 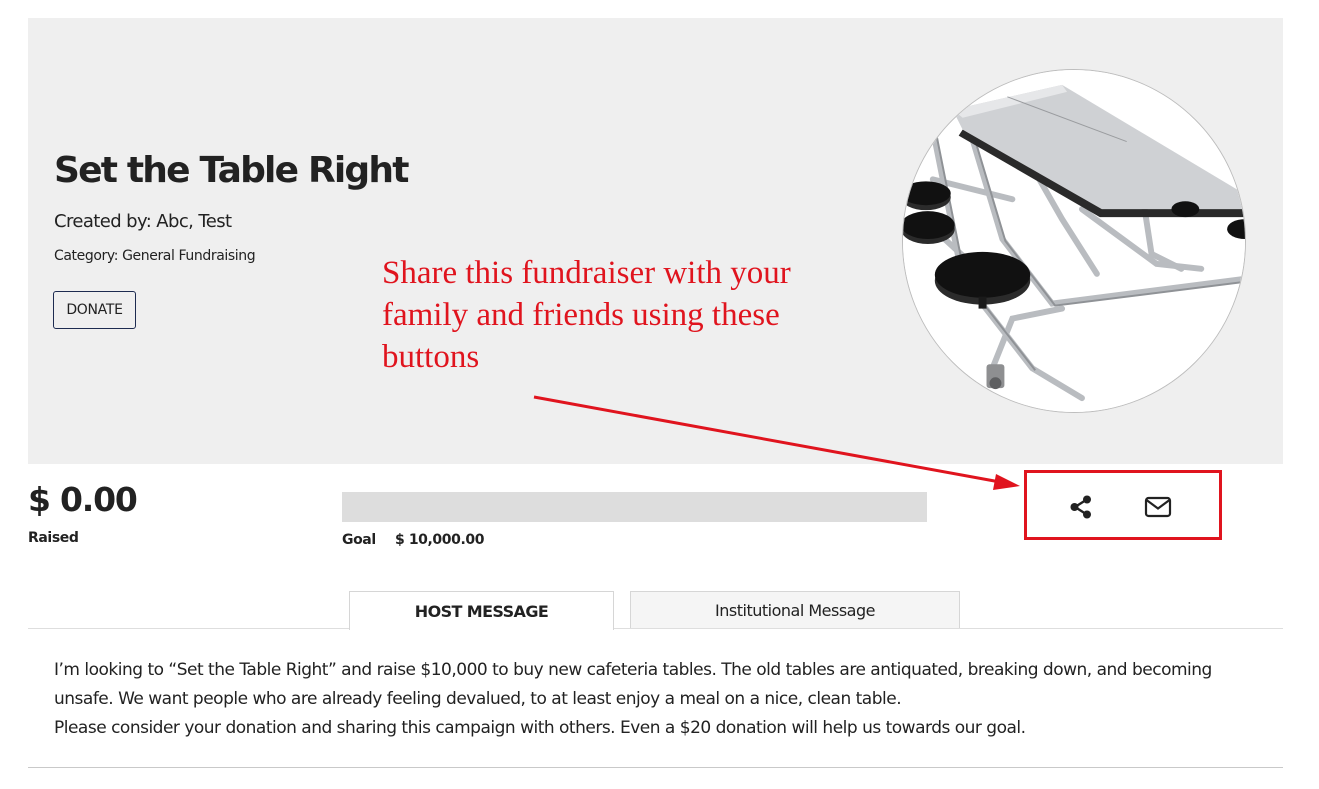 I want to click on share-icon, so click(x=1080, y=507).